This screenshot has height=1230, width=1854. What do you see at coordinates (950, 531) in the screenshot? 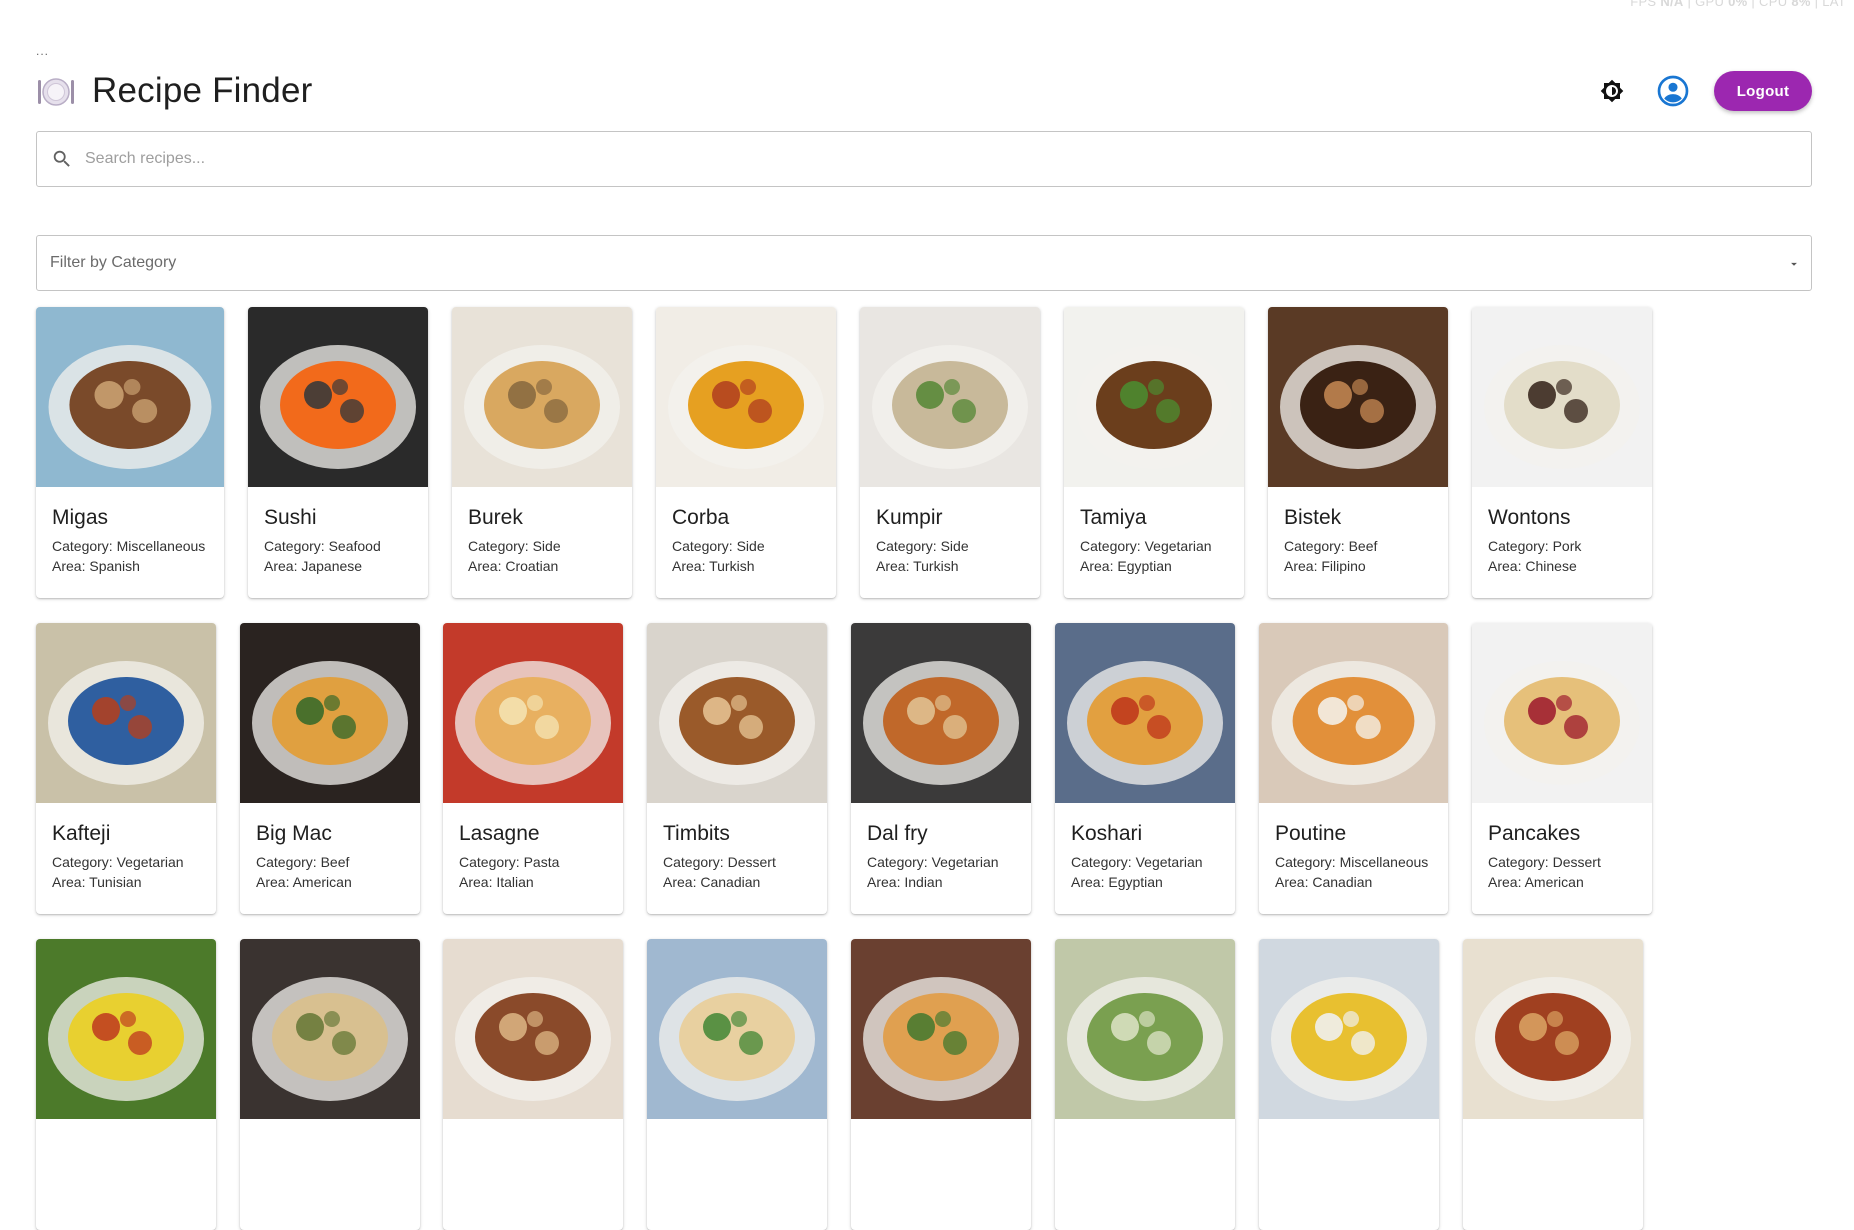
I see `recipe-card-body: Kumpir Category: Side Area: Turkish` at bounding box center [950, 531].